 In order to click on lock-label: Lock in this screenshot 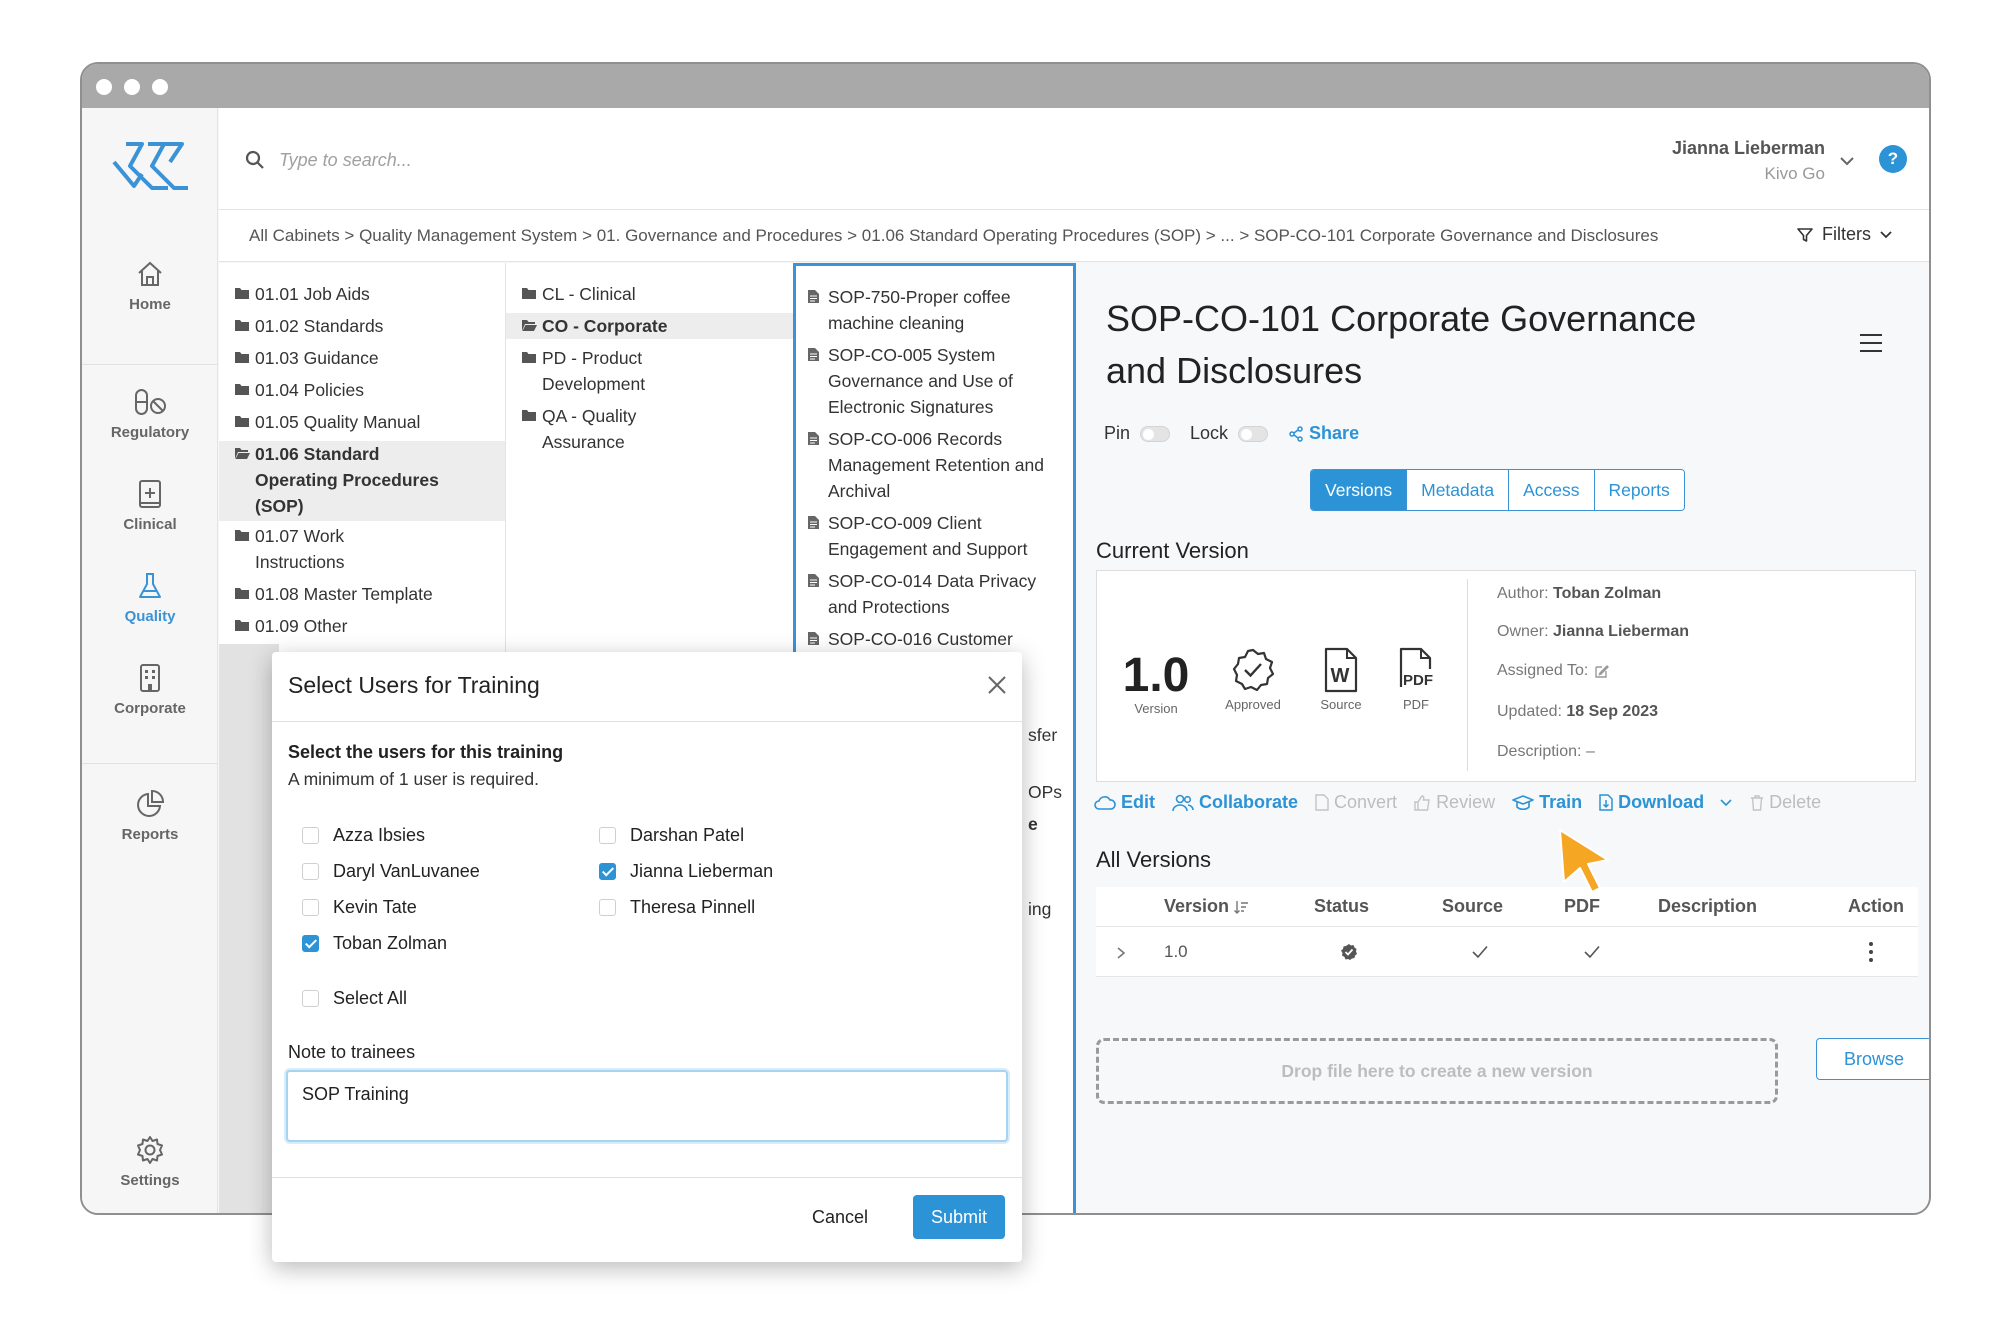, I will do `click(1209, 433)`.